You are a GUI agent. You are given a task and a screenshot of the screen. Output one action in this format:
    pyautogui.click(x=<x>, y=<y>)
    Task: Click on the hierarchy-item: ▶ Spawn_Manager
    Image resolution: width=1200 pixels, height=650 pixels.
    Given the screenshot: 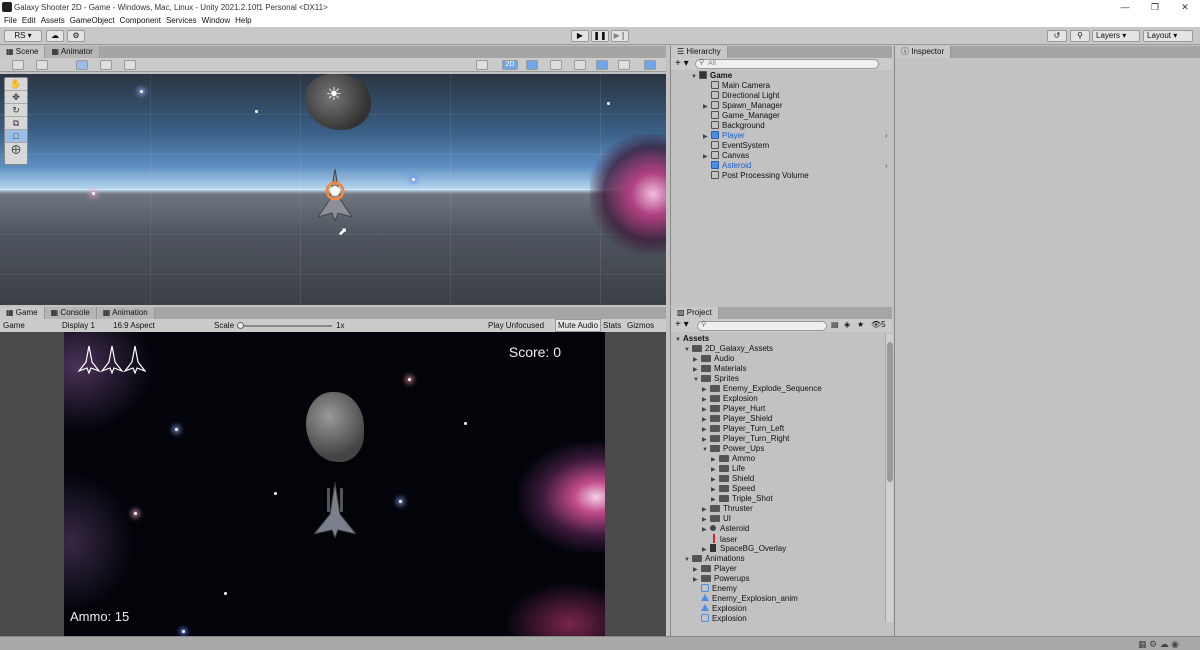 What is the action you would take?
    pyautogui.click(x=742, y=105)
    